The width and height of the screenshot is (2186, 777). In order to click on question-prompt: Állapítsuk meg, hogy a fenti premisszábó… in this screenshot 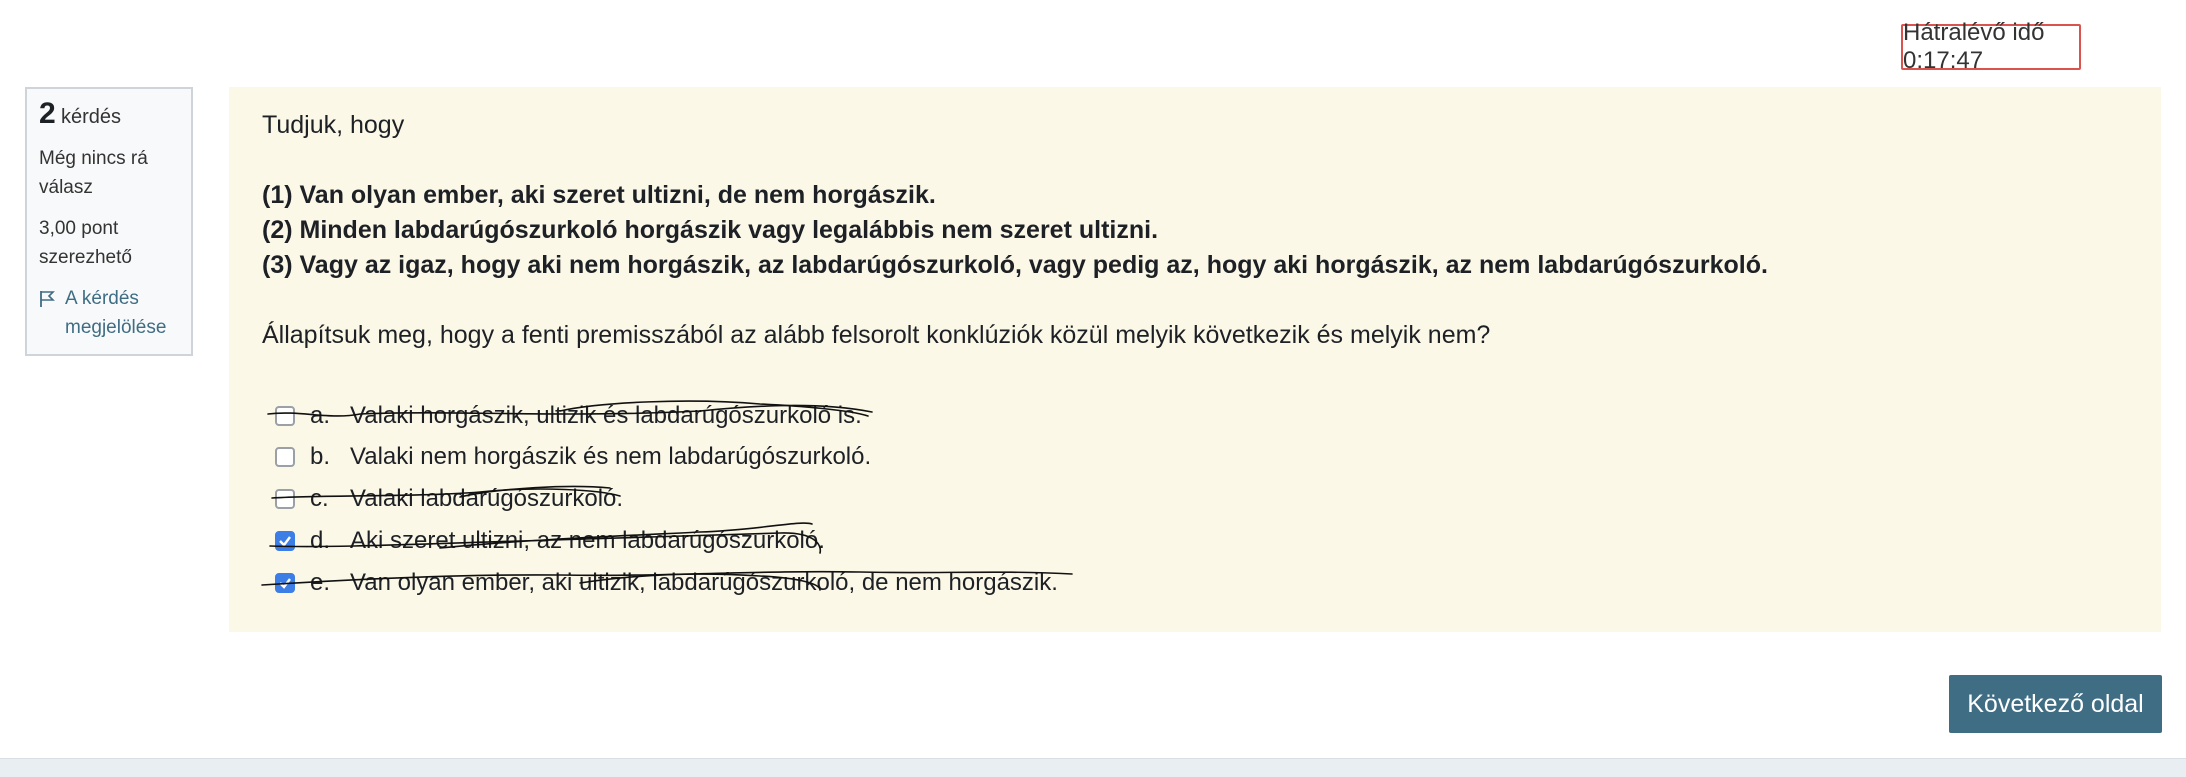, I will do `click(876, 335)`.